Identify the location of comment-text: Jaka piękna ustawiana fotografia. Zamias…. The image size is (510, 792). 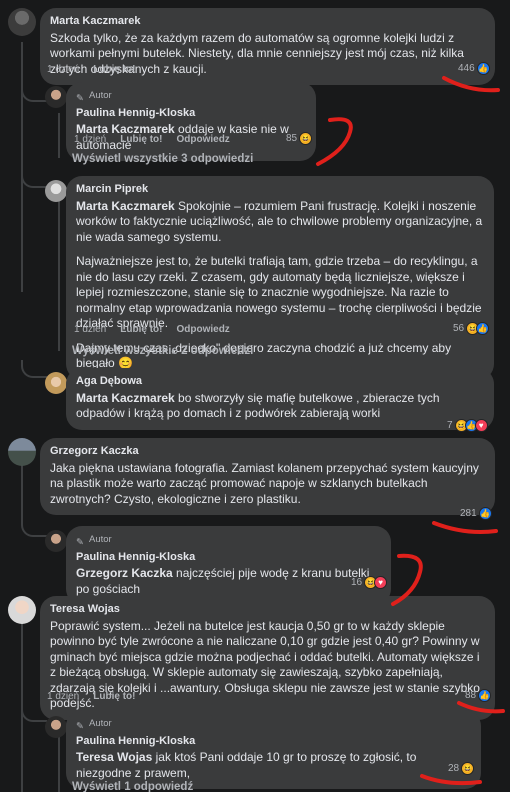
(264, 483).